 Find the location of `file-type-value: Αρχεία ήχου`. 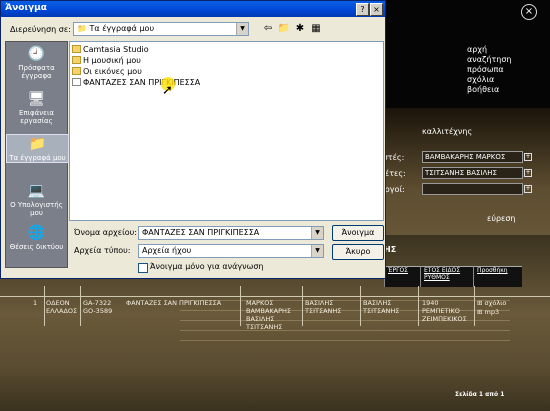

file-type-value: Αρχεία ήχου is located at coordinates (167, 250).